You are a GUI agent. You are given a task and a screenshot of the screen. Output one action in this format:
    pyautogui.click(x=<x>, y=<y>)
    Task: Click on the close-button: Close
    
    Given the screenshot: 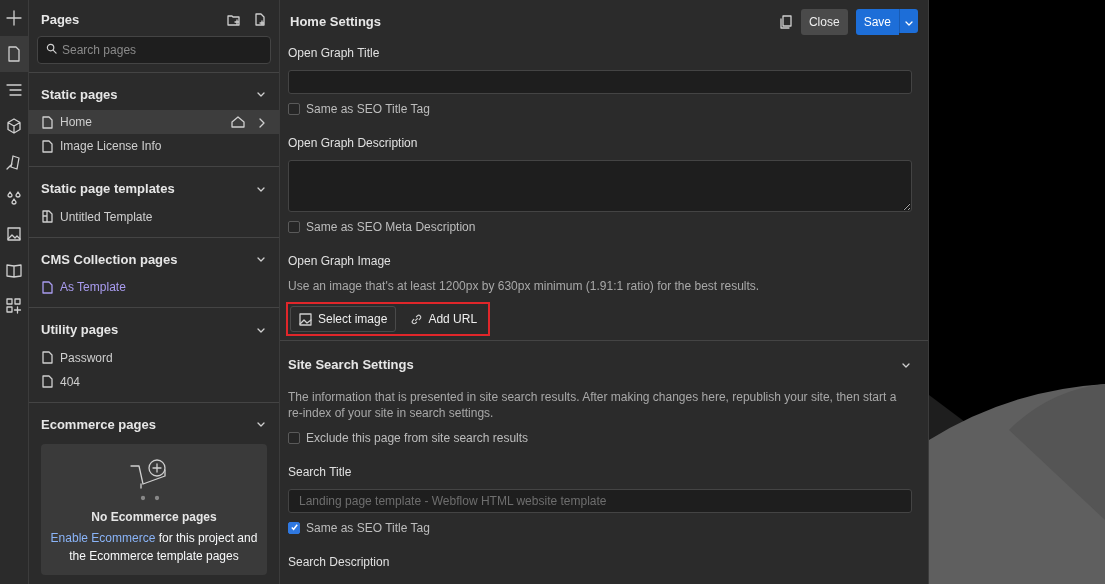 What is the action you would take?
    pyautogui.click(x=824, y=22)
    